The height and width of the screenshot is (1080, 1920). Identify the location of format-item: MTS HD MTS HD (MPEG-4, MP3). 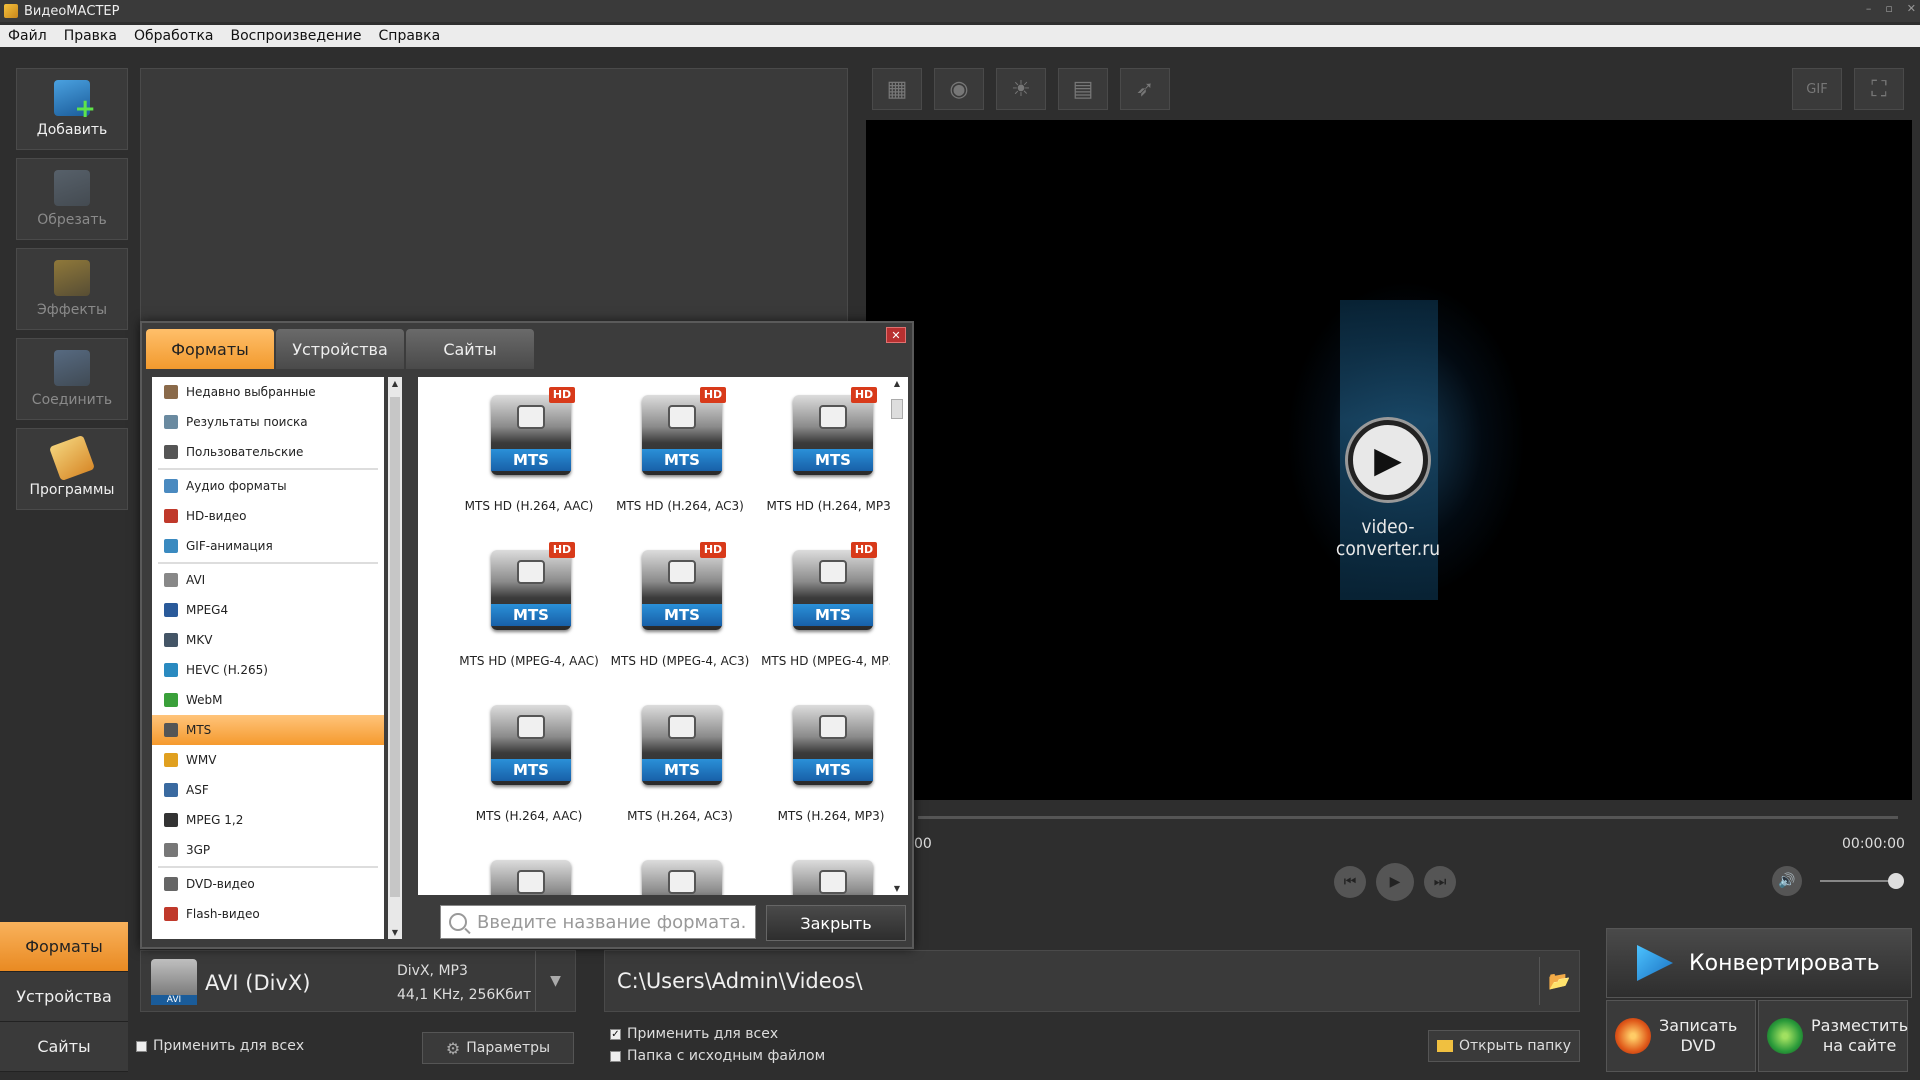
(831, 607).